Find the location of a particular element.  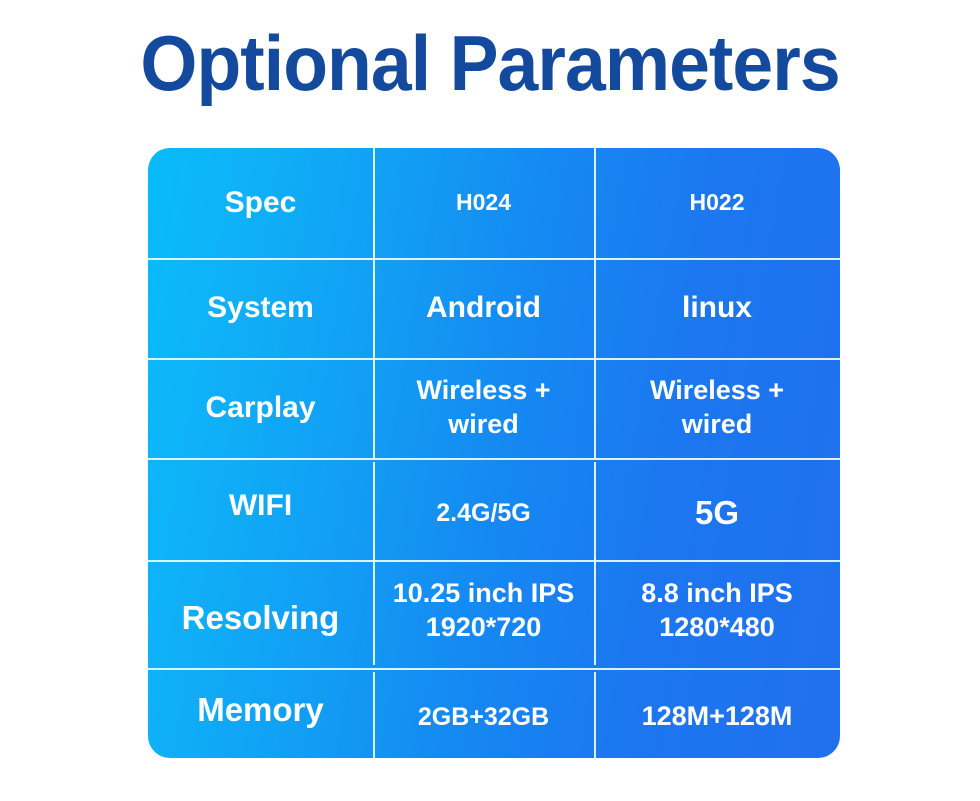

table-row-spec: Spec H024 H022 is located at coordinates (494, 203).